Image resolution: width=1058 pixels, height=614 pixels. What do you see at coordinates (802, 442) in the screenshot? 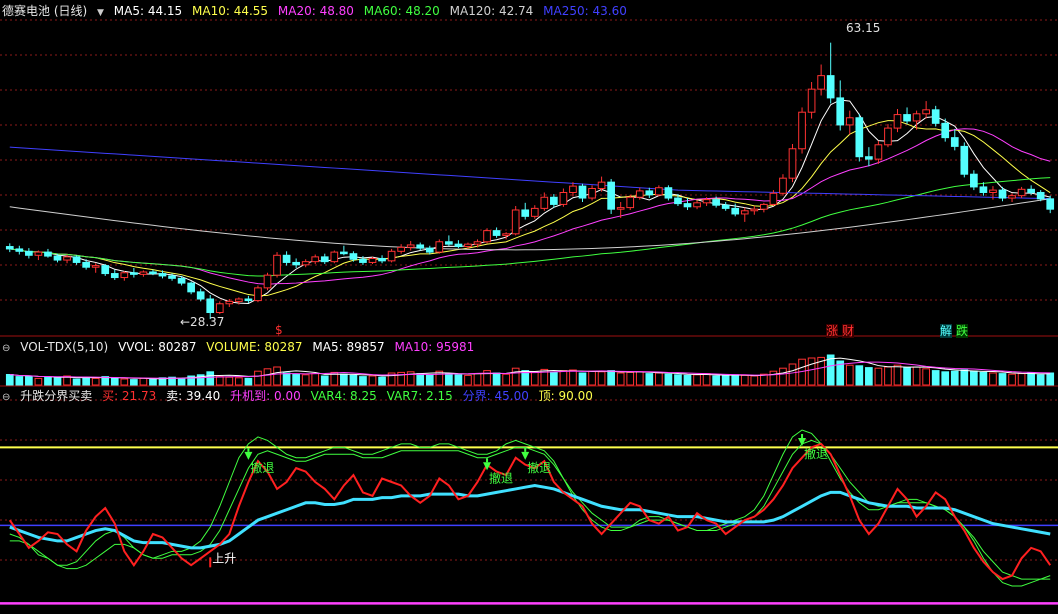
I see `exit-arrow-icon` at bounding box center [802, 442].